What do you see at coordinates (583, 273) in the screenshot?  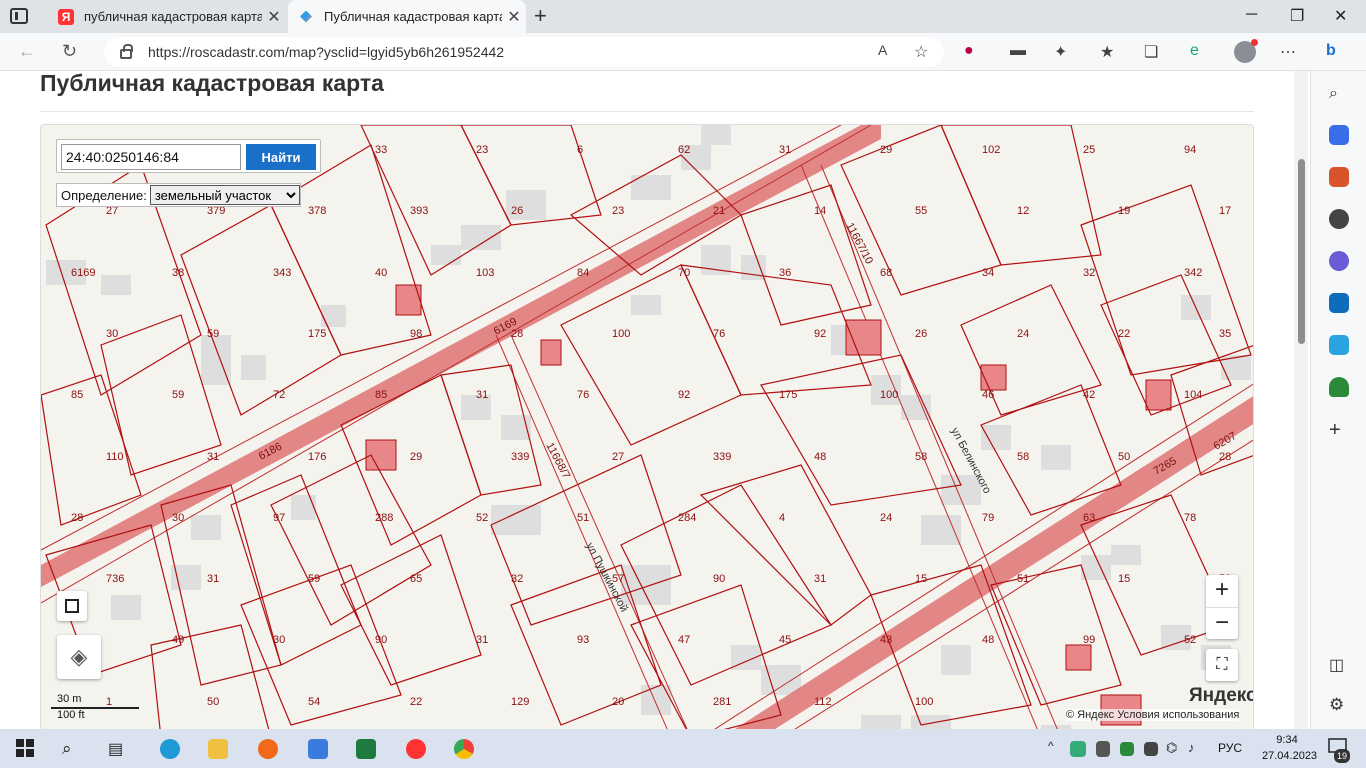 I see `parcel-label: 84` at bounding box center [583, 273].